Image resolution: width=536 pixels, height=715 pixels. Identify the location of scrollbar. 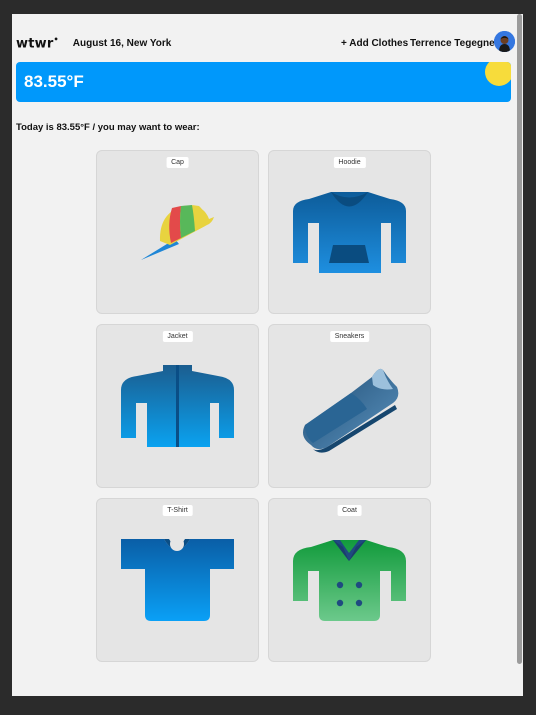
(519, 339).